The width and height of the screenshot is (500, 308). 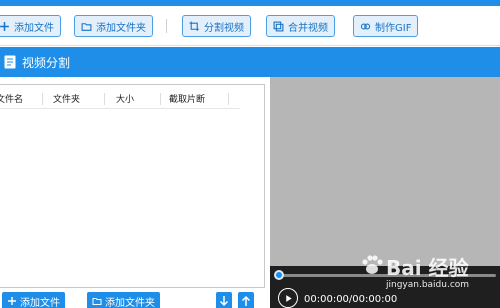 I want to click on link-icon, so click(x=365, y=26).